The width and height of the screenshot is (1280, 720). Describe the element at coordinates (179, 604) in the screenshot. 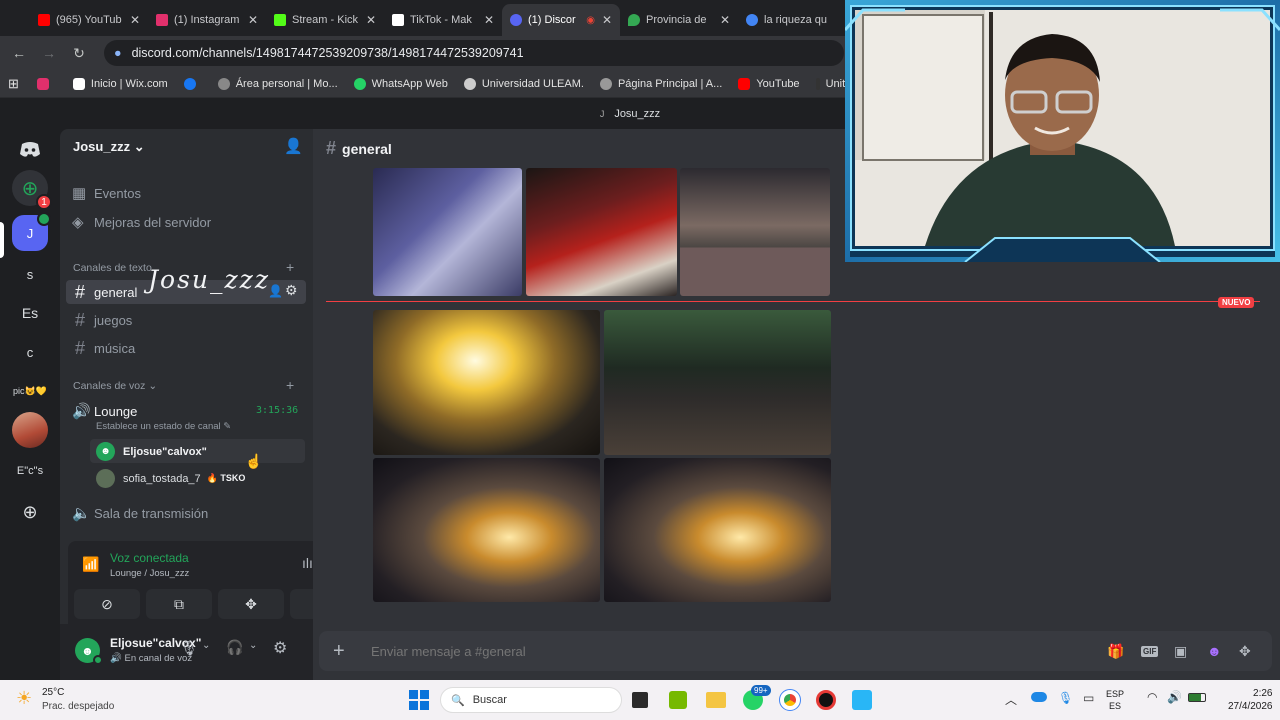

I see `screen-share-button: ⧉` at that location.